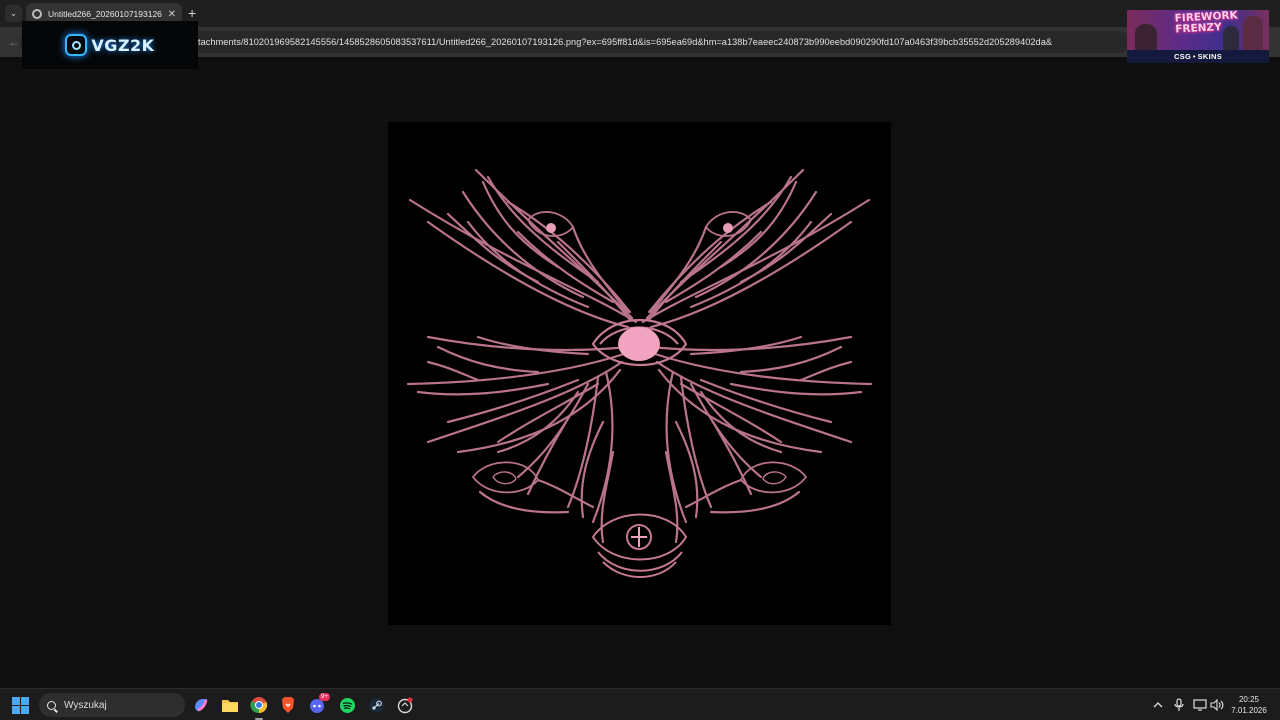  I want to click on back-button: ←, so click(14, 42).